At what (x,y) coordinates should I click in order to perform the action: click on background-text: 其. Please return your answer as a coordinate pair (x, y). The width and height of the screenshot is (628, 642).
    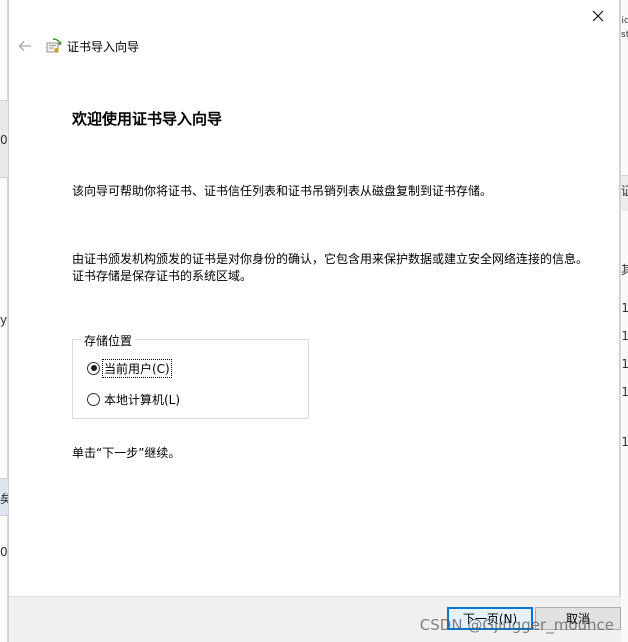
    Looking at the image, I should click on (624, 270).